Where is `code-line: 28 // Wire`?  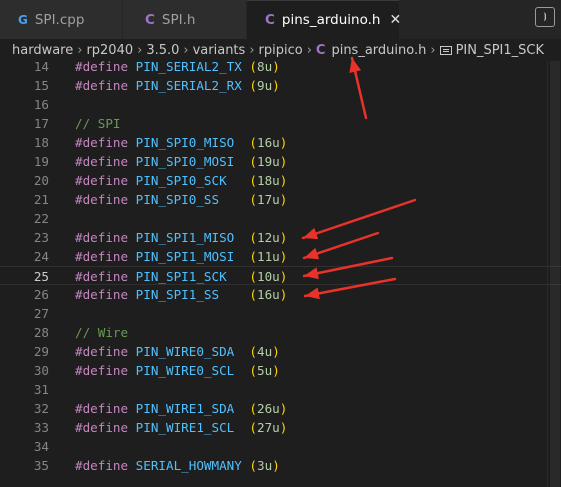 code-line: 28 // Wire is located at coordinates (280, 332).